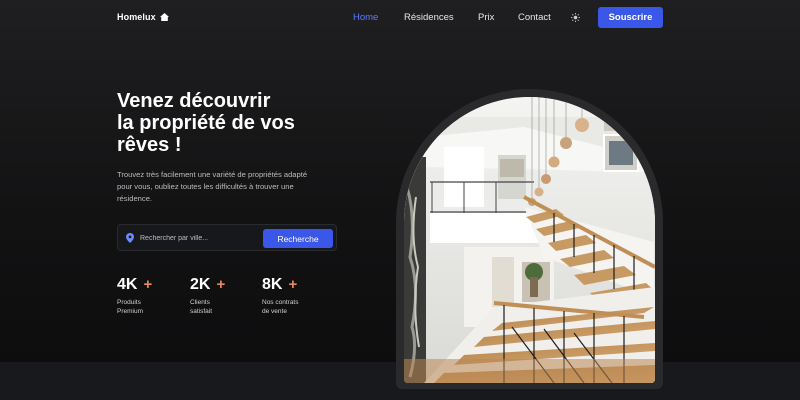 The image size is (800, 400). What do you see at coordinates (136, 17) in the screenshot?
I see `logo-text: Homelux` at bounding box center [136, 17].